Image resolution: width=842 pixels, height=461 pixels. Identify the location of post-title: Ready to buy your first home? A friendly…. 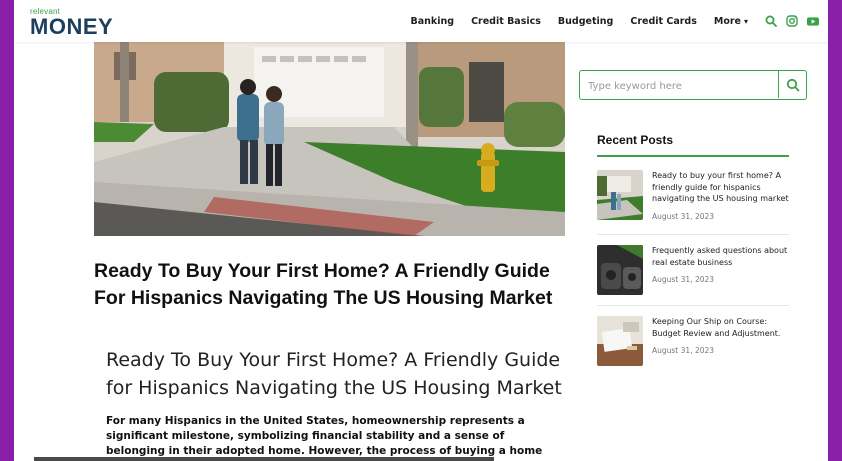
(722, 187).